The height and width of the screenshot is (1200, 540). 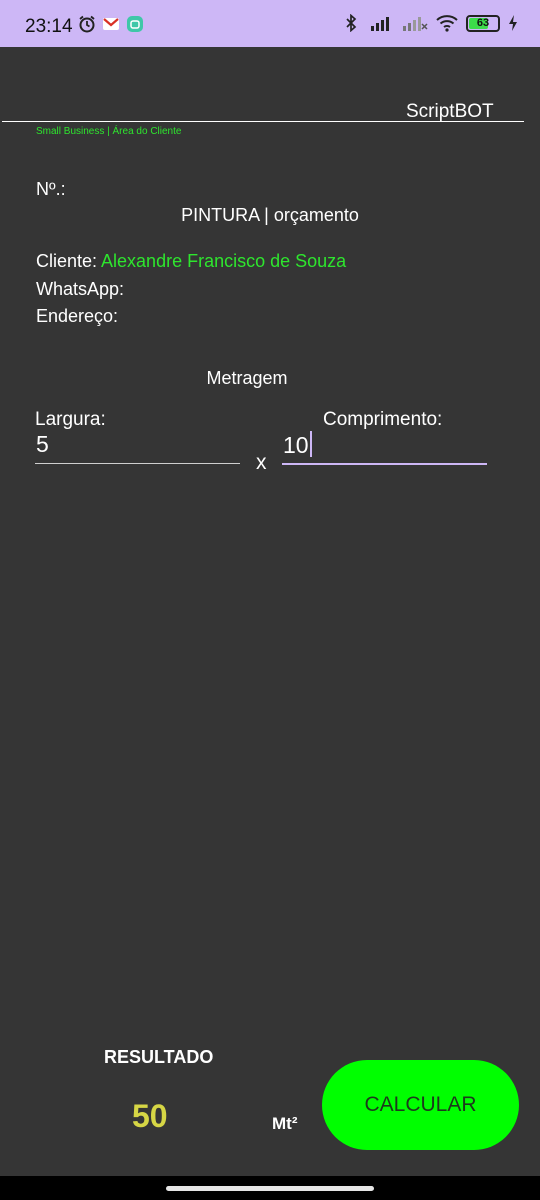 I want to click on home-gesture-handle, so click(x=270, y=1188).